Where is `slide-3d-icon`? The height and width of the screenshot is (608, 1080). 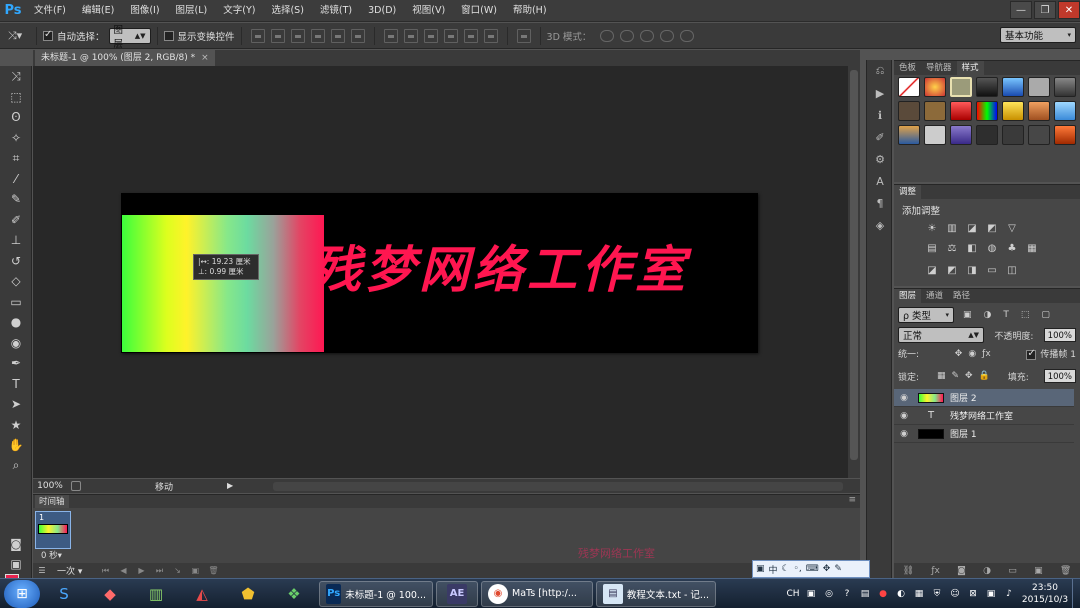
slide-3d-icon is located at coordinates (667, 35).